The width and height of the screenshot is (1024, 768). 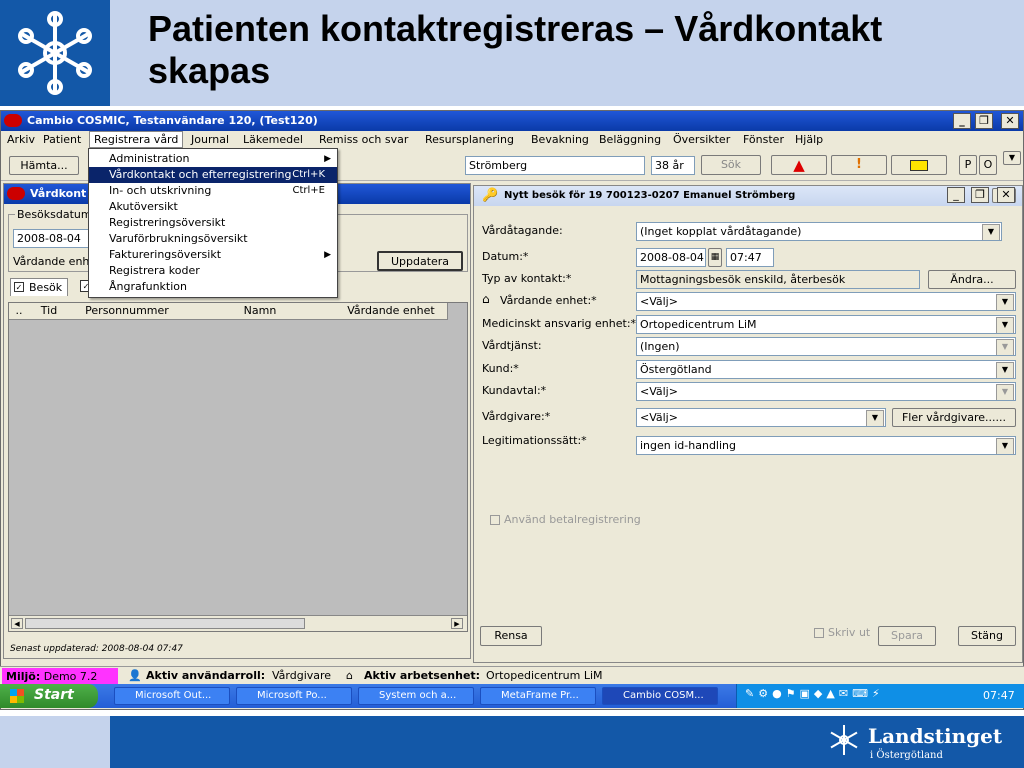 What do you see at coordinates (21, 139) in the screenshot?
I see `menu-arkiv: Arkiv` at bounding box center [21, 139].